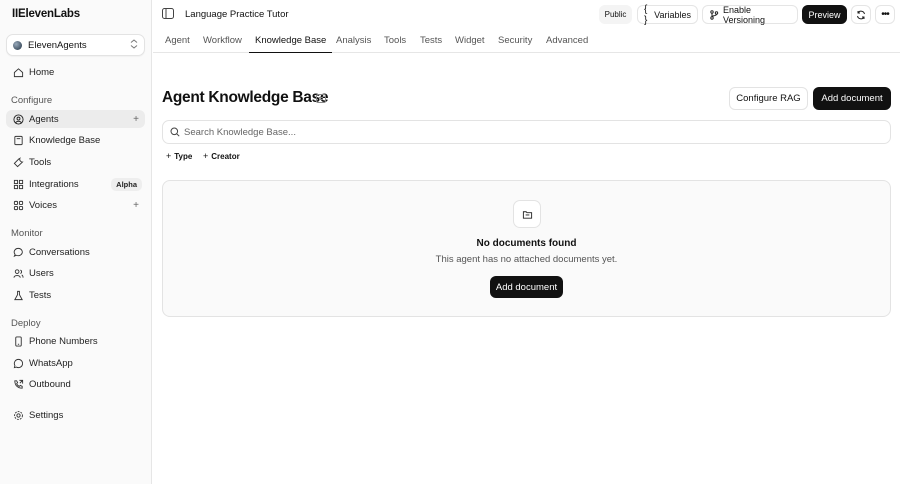 The height and width of the screenshot is (484, 900). I want to click on tab-agent: Agent, so click(177, 40).